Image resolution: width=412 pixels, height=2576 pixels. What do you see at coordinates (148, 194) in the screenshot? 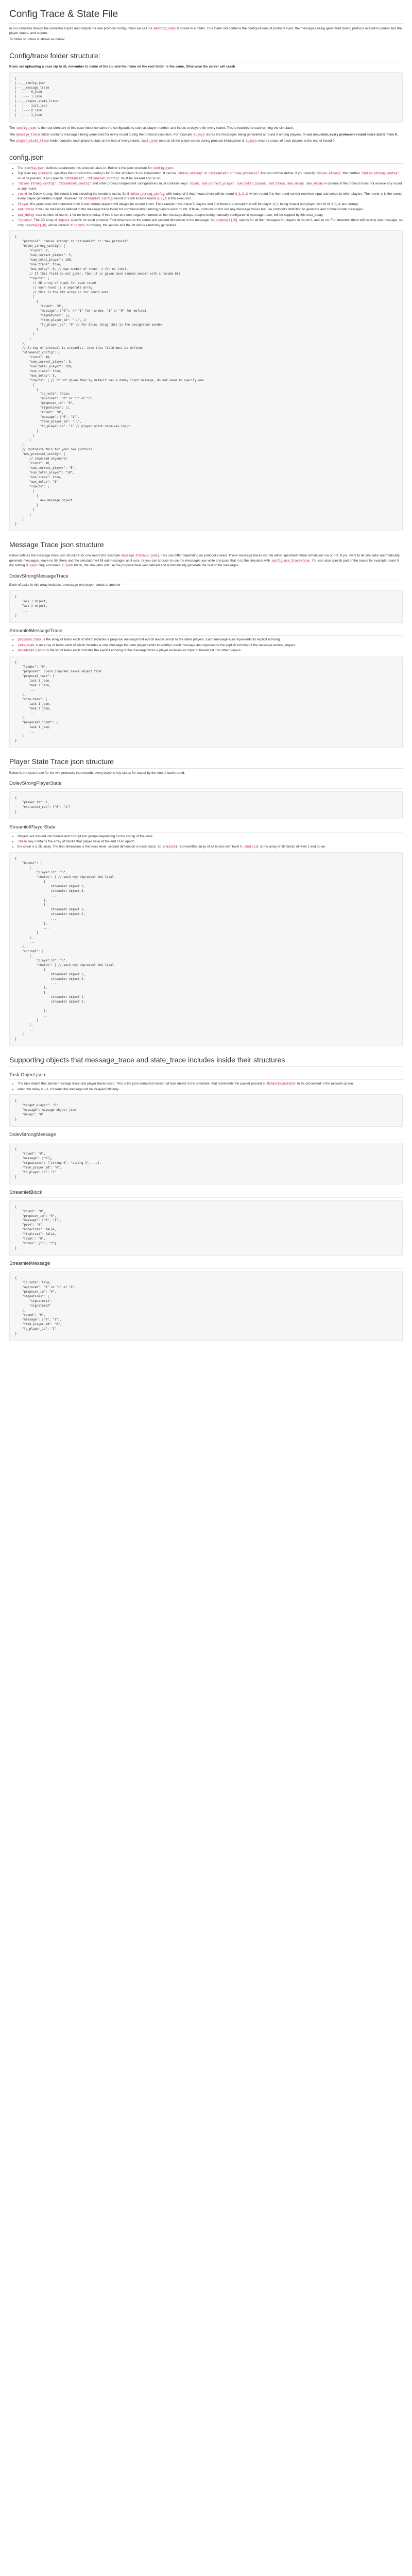
I see `inline-code: dolev_strong_config` at bounding box center [148, 194].